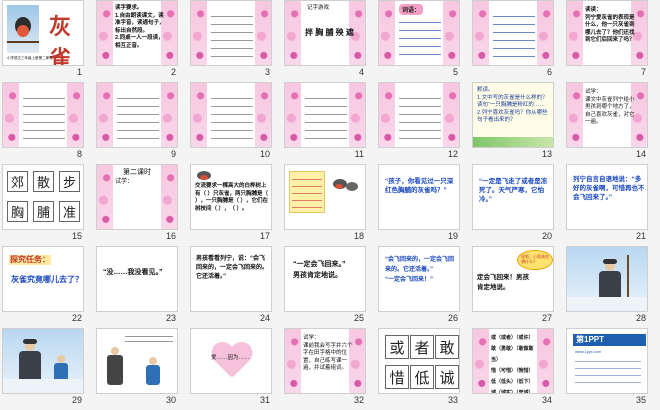  I want to click on slide-29: 29, so click(43, 368).